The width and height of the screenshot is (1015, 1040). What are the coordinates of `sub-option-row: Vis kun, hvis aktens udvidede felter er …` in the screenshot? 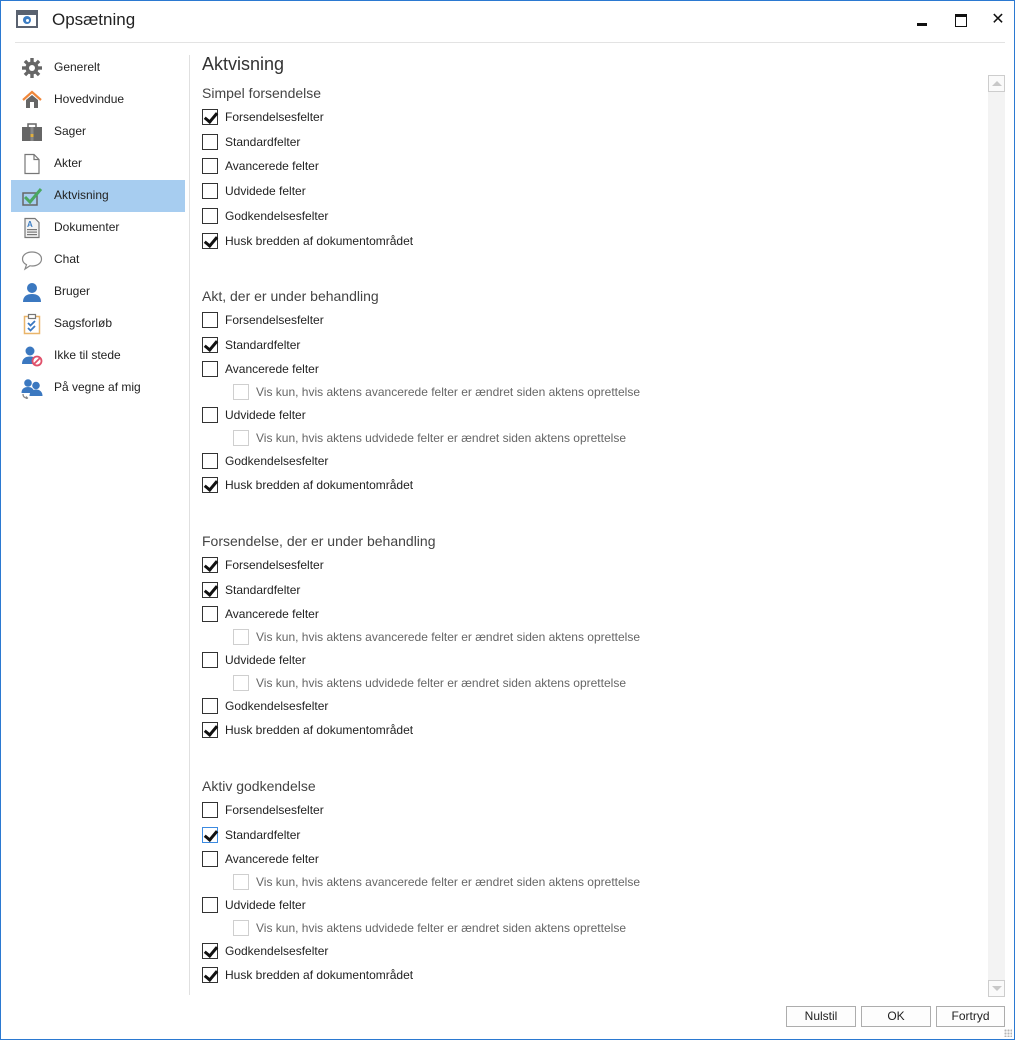 It's located at (429, 928).